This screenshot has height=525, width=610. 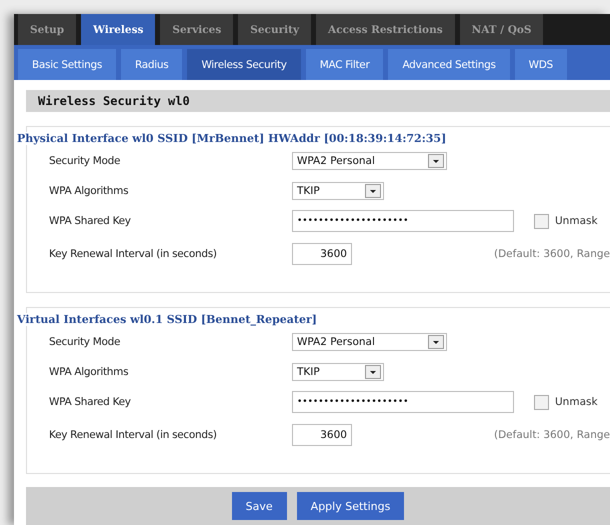 What do you see at coordinates (449, 64) in the screenshot?
I see `sub-tab: Advanced Settings` at bounding box center [449, 64].